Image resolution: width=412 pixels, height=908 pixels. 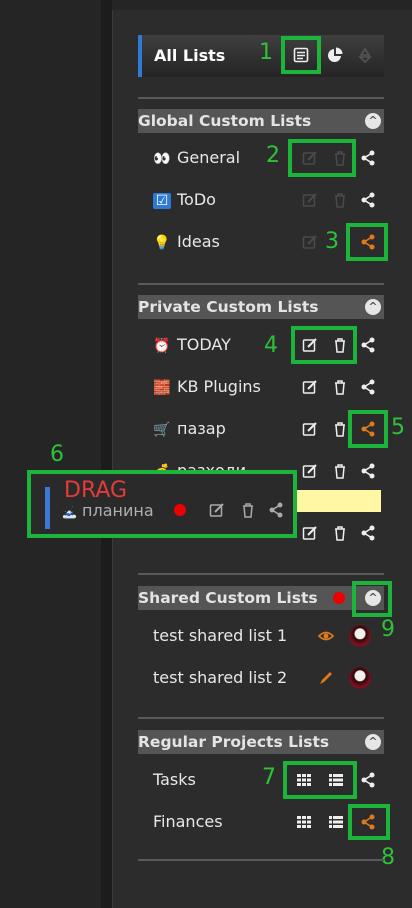 I want to click on drop-placeholder, so click(x=339, y=501).